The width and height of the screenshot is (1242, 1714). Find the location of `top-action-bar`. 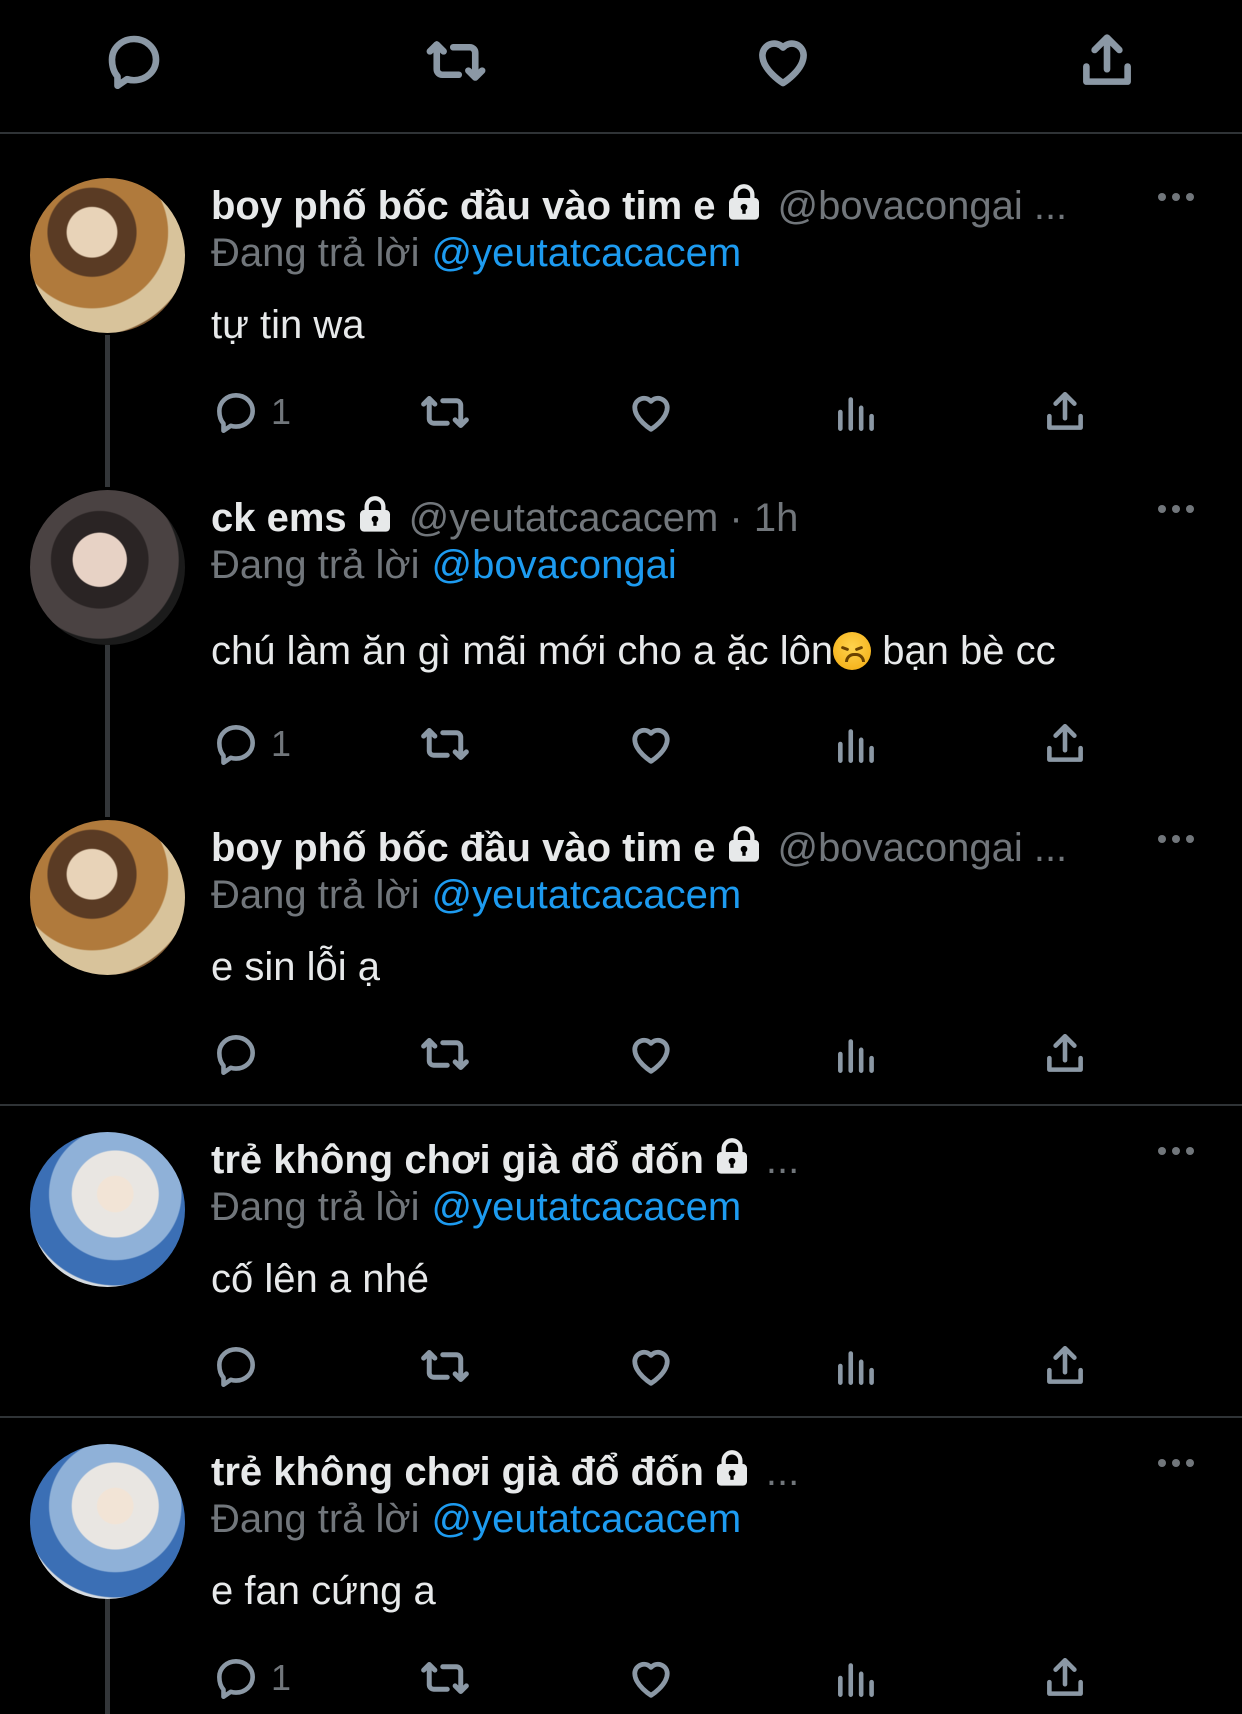

top-action-bar is located at coordinates (621, 66).